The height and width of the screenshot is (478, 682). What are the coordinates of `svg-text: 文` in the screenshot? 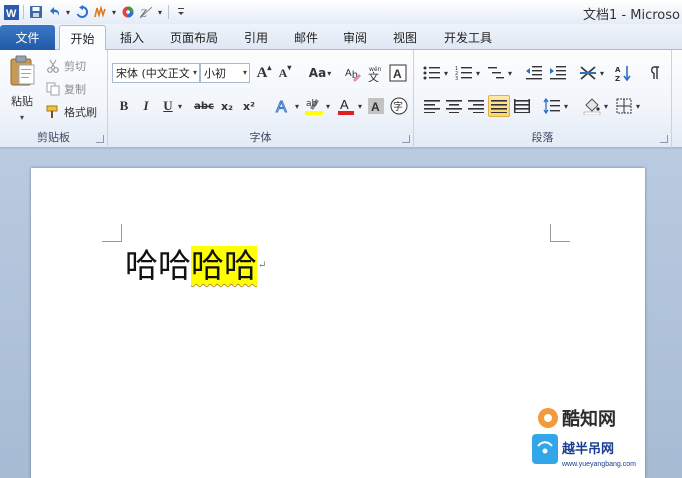 It's located at (373, 76).